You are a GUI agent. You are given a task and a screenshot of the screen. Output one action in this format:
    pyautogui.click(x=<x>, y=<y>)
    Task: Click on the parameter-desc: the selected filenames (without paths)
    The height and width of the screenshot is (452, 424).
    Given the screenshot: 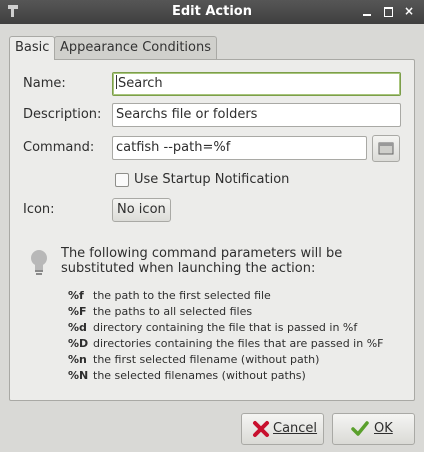 What is the action you would take?
    pyautogui.click(x=199, y=375)
    